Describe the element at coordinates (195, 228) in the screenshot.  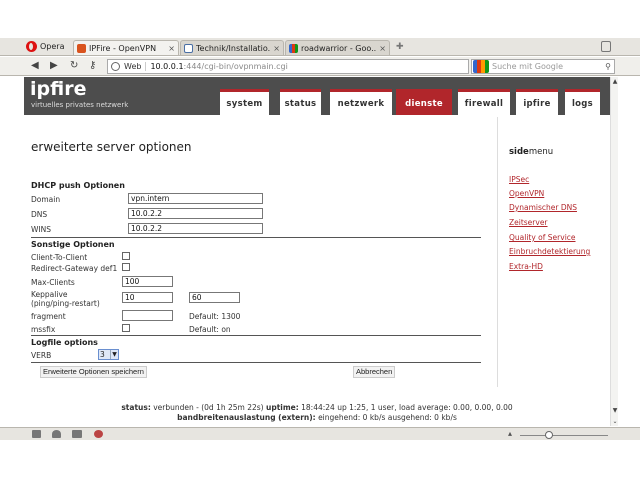
I see `wins-input` at that location.